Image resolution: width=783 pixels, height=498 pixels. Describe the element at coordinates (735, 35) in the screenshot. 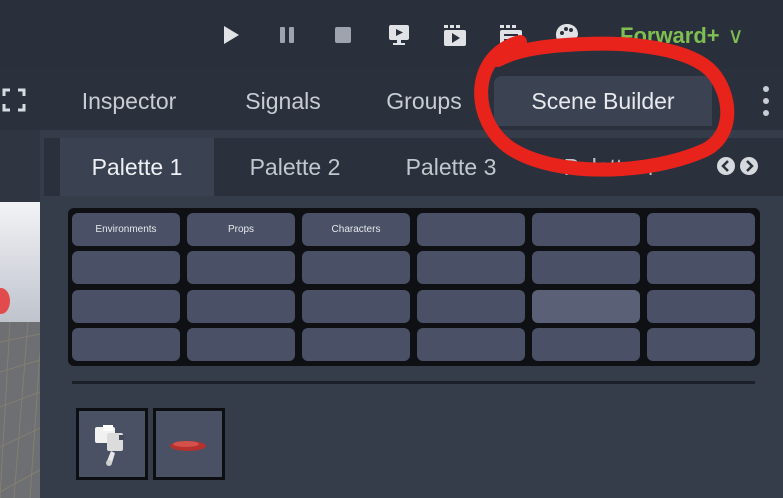

I see `chevron-down-icon: ∨` at that location.